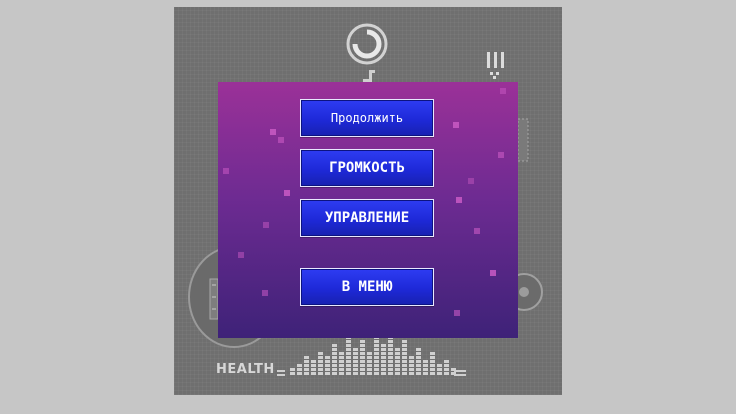 This screenshot has height=414, width=736. Describe the element at coordinates (367, 287) in the screenshot. I see `main-menu-button: В МЕНЮ` at that location.